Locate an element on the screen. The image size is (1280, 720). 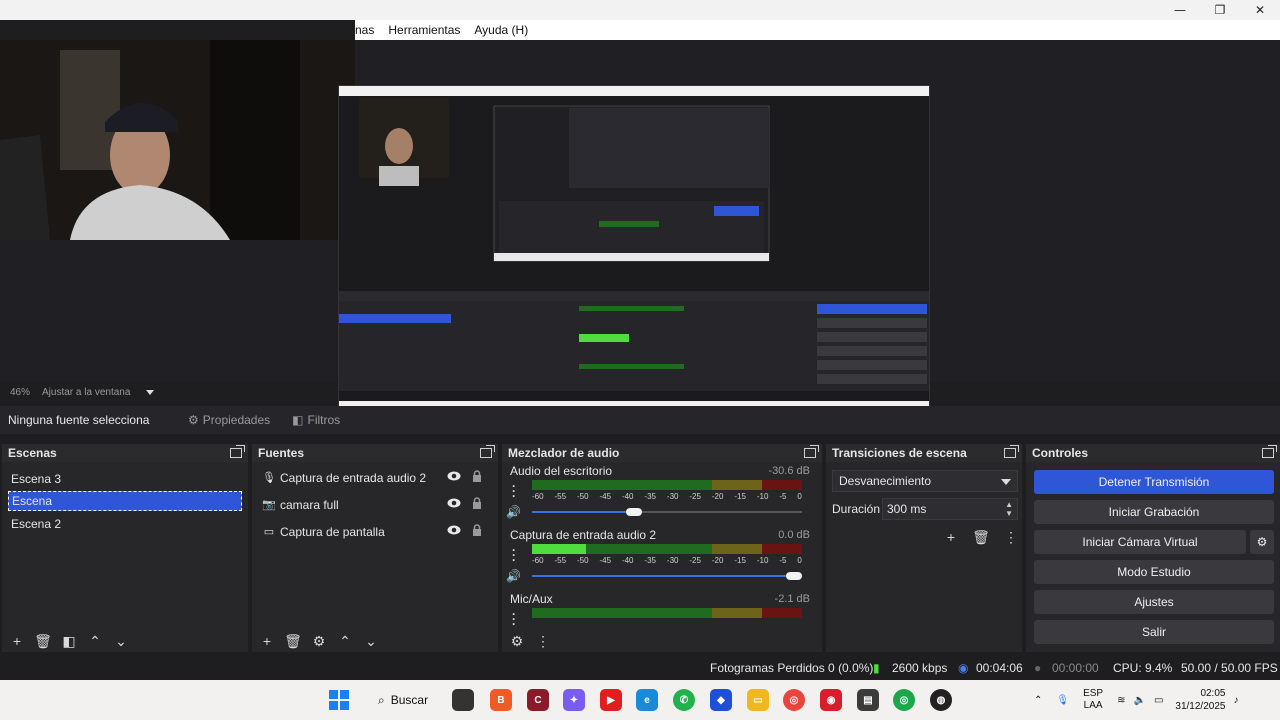
source-item: 🎙 Captura de entrada audio 2 is located at coordinates (375, 477).